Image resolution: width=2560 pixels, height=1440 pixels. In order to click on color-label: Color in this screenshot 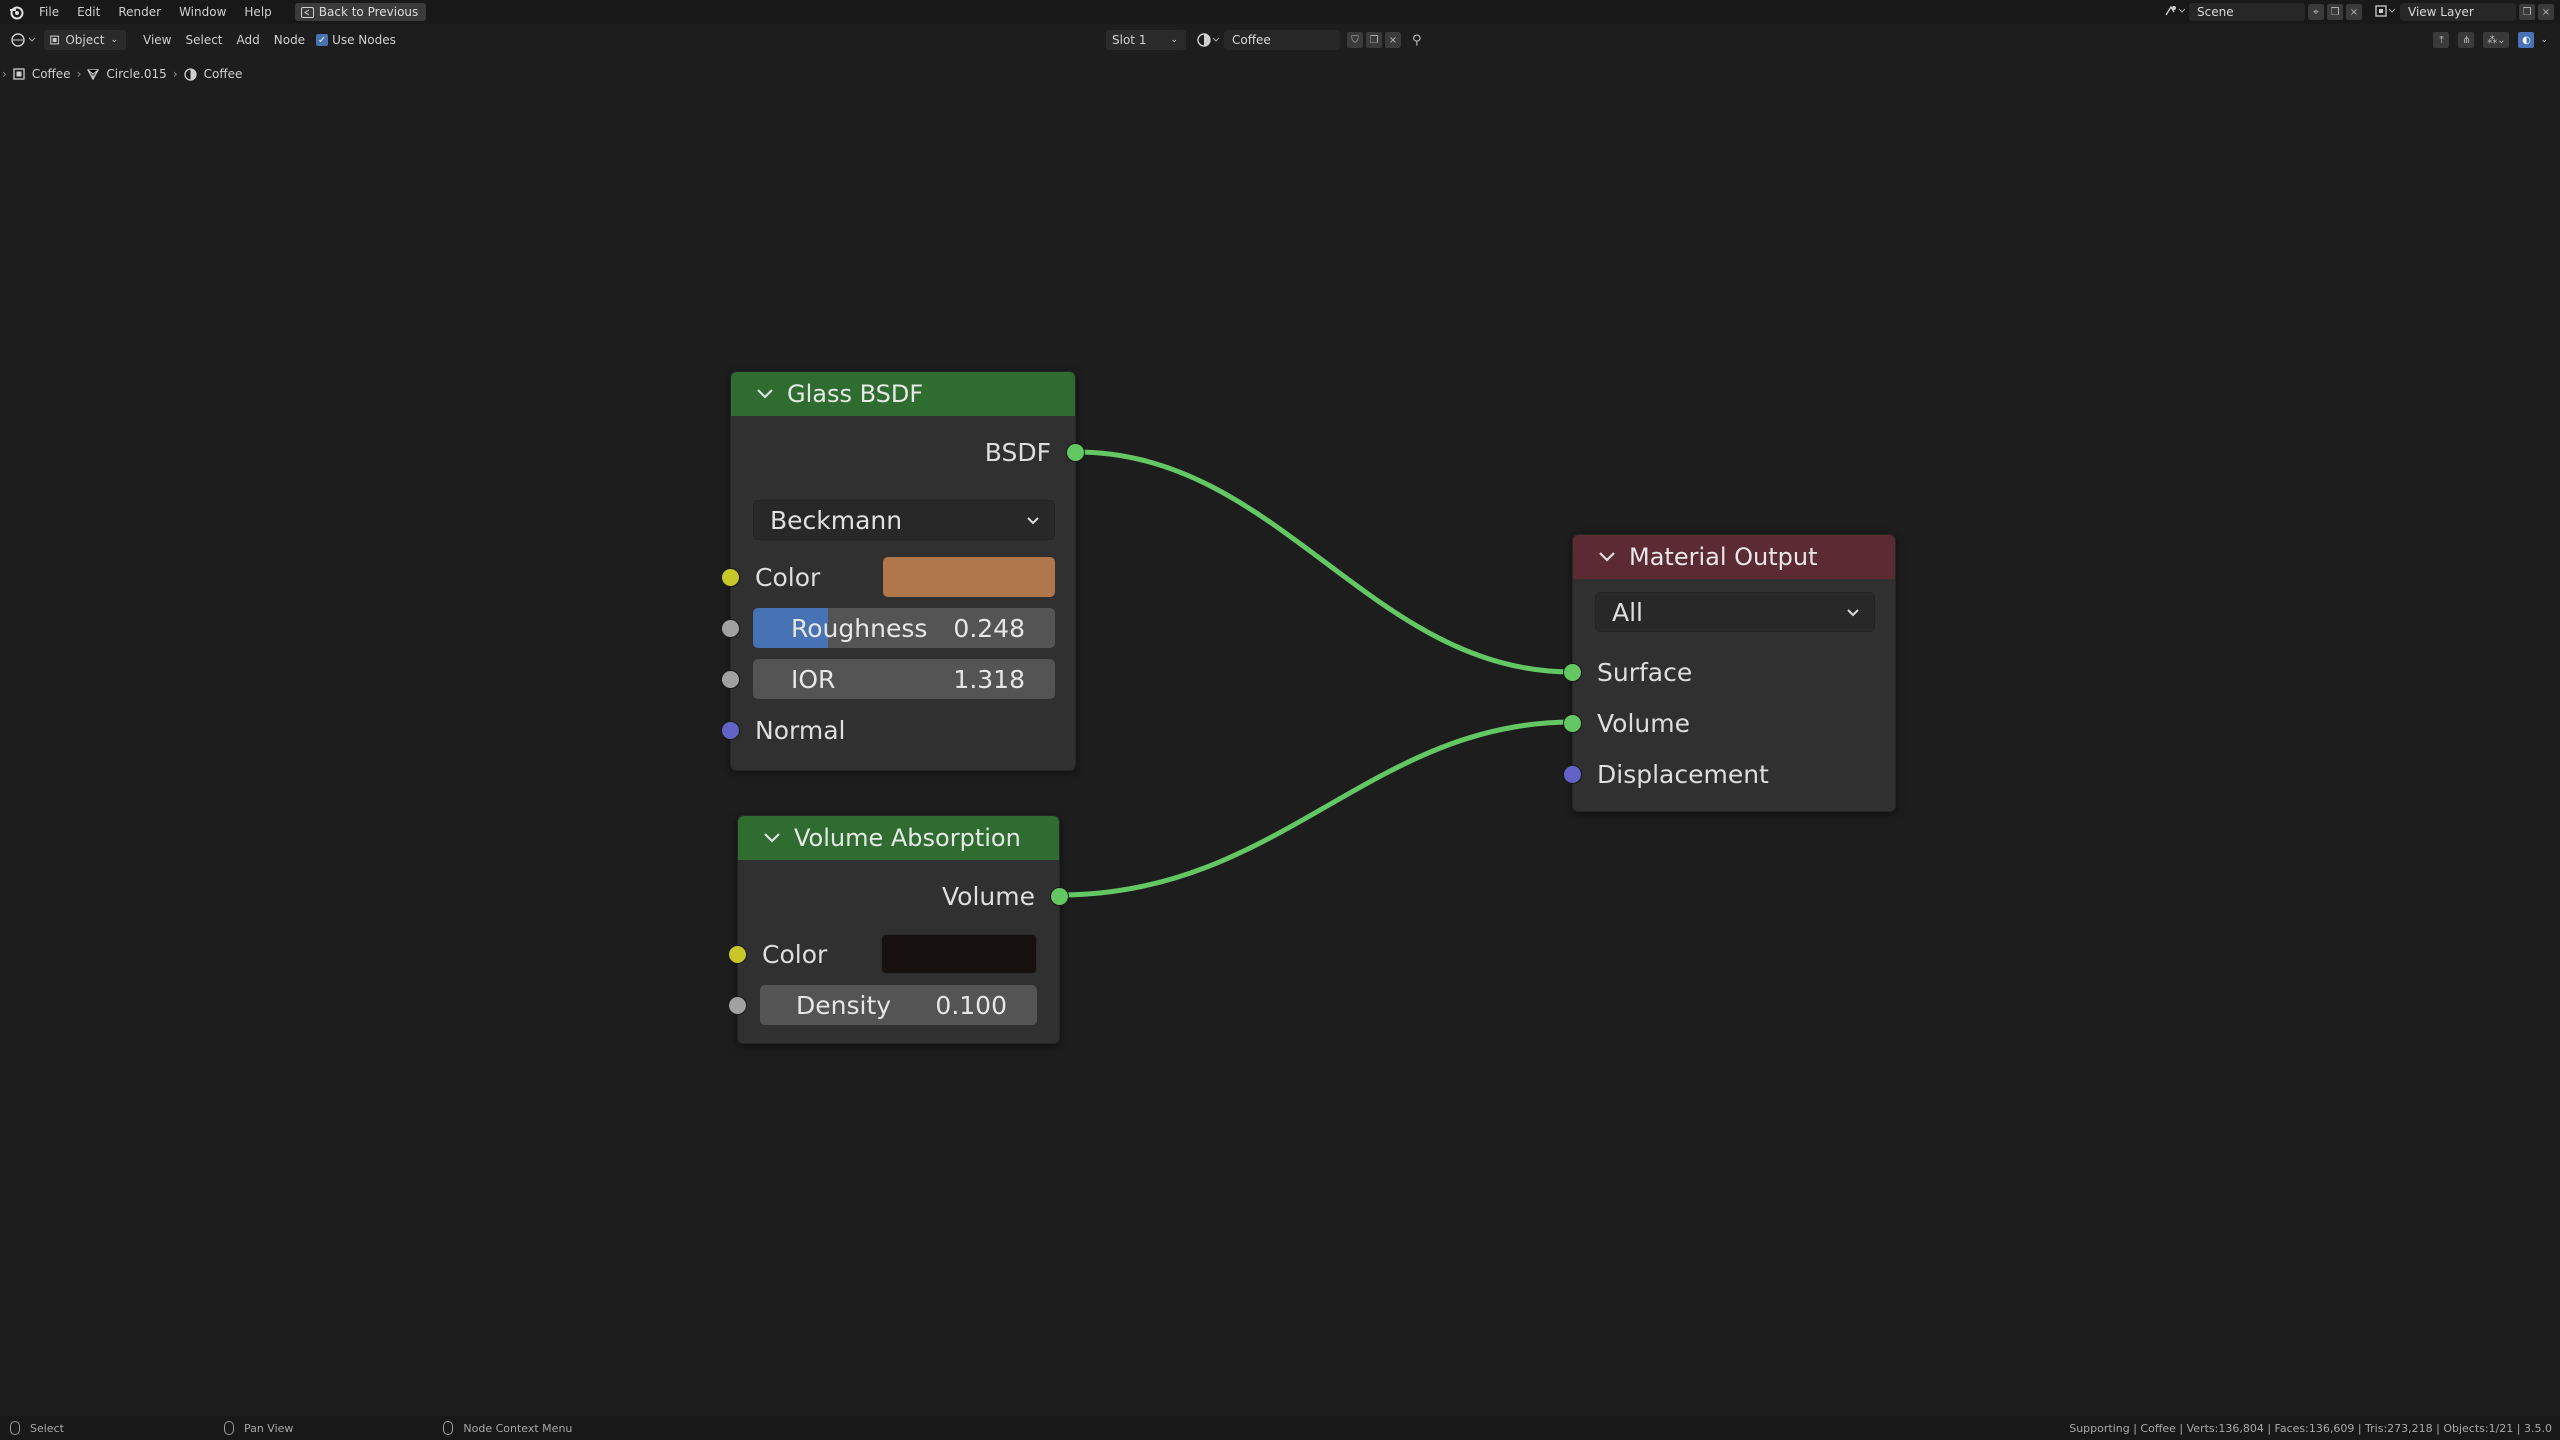, I will do `click(788, 577)`.